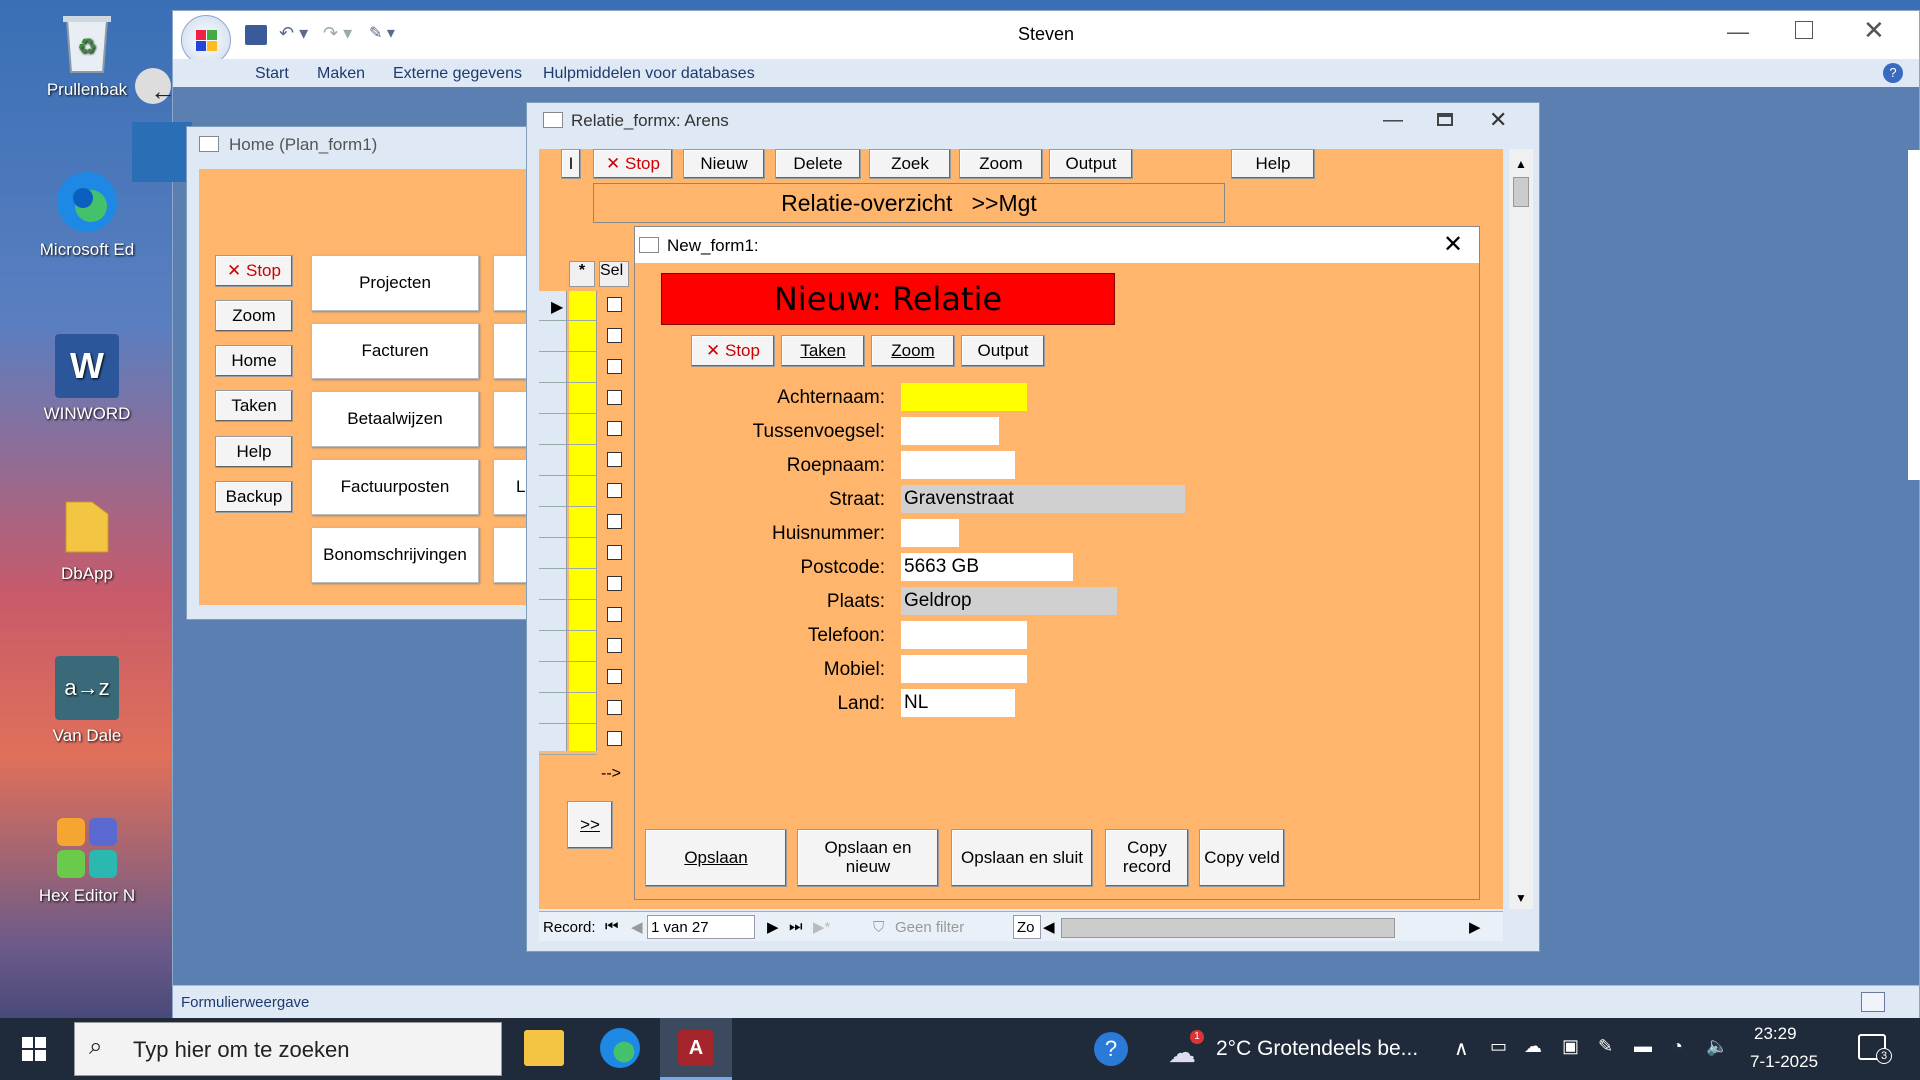 This screenshot has height=1080, width=1920. What do you see at coordinates (821, 927) in the screenshot?
I see `new-record-icon: ▶*` at bounding box center [821, 927].